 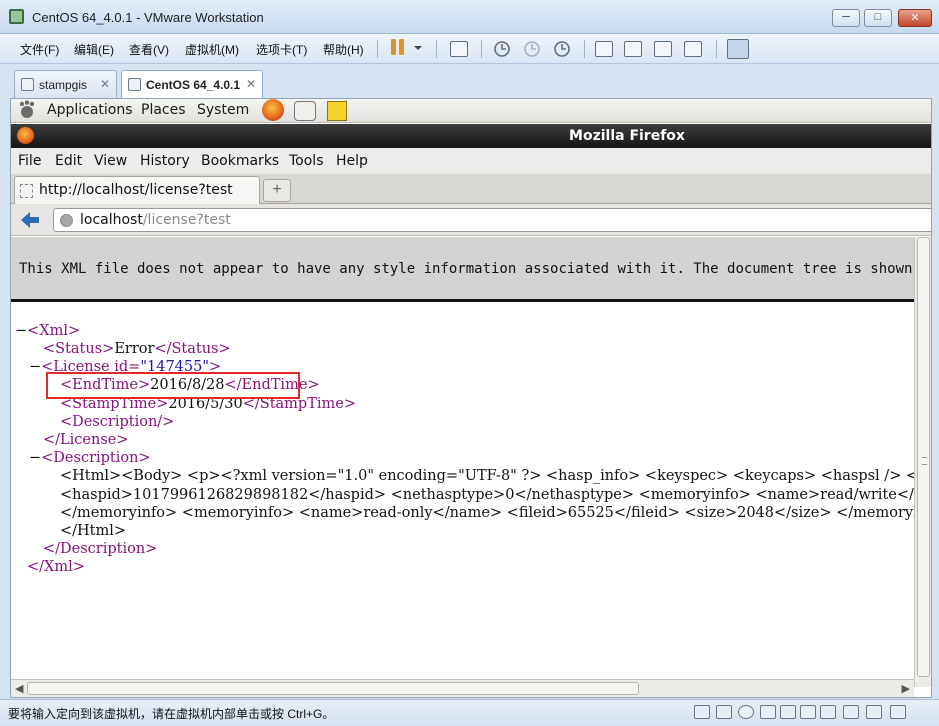 I want to click on url-path: /license?test, so click(x=186, y=220).